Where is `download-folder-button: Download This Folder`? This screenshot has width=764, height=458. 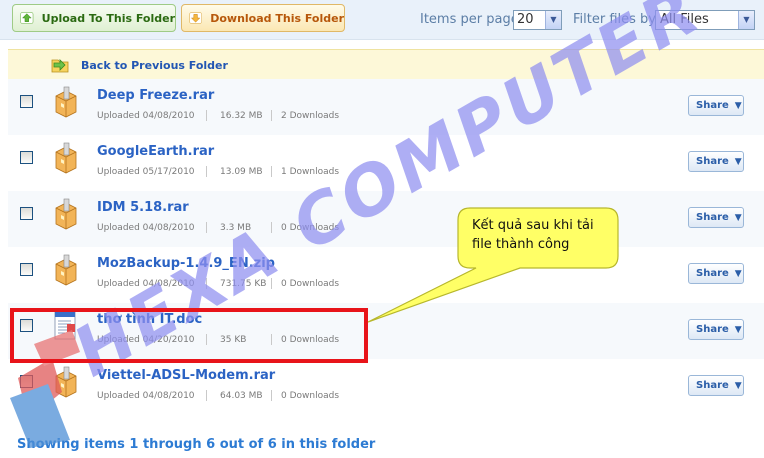
download-folder-button: Download This Folder is located at coordinates (263, 18).